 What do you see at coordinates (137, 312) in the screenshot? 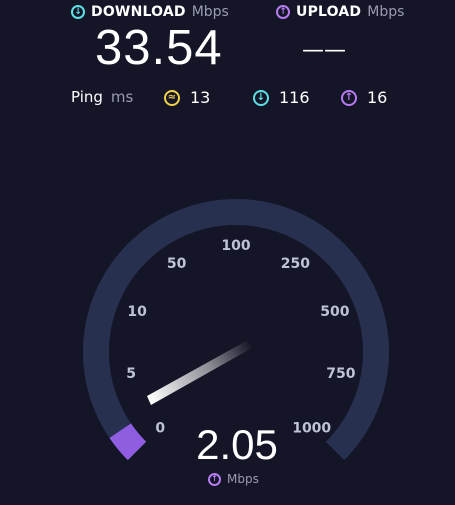
I see `gauge-tick-label: 10` at bounding box center [137, 312].